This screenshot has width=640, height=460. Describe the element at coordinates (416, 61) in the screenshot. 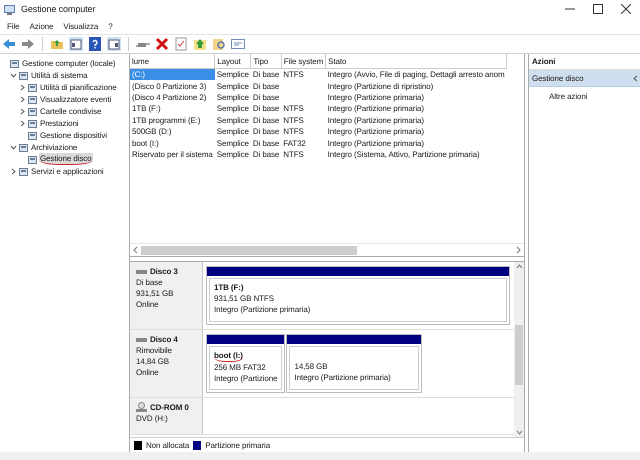

I see `column-header: Stato` at that location.